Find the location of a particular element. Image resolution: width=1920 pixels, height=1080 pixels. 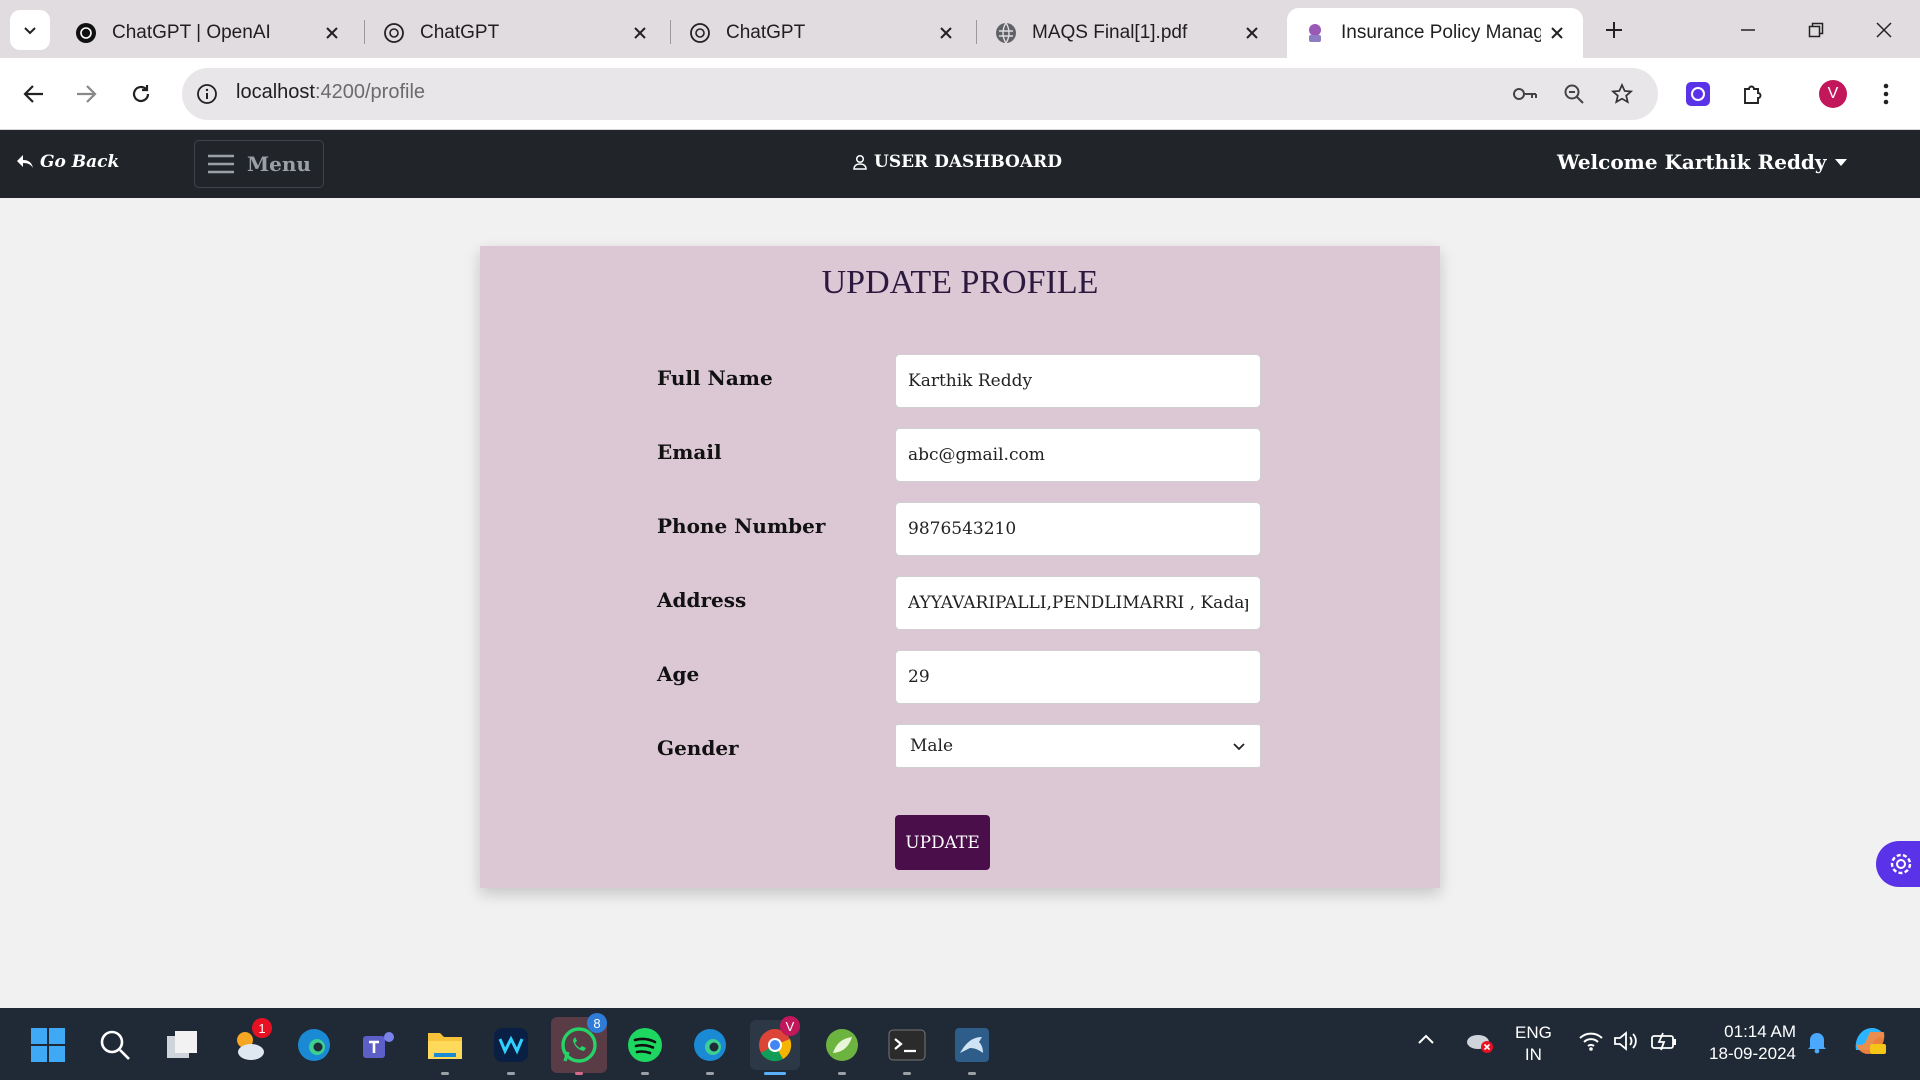

forward-button is located at coordinates (86, 94).